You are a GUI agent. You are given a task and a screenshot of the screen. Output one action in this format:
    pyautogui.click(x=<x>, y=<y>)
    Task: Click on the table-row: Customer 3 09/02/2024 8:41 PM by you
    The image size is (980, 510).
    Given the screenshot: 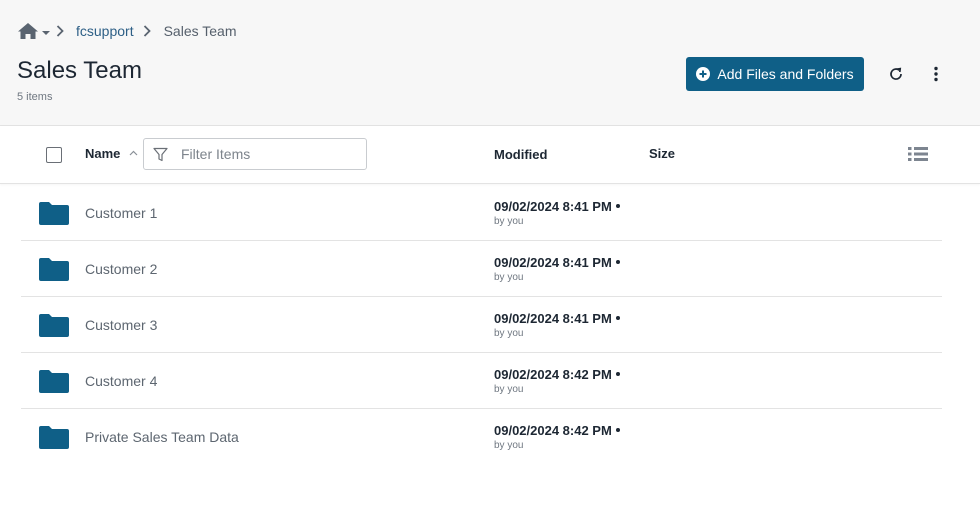 What is the action you would take?
    pyautogui.click(x=481, y=325)
    